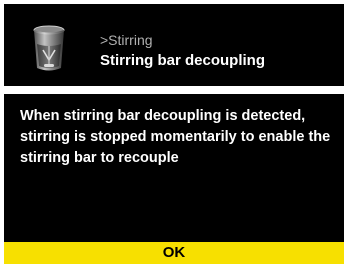 The width and height of the screenshot is (348, 266). I want to click on ok-button-label: OK, so click(174, 252).